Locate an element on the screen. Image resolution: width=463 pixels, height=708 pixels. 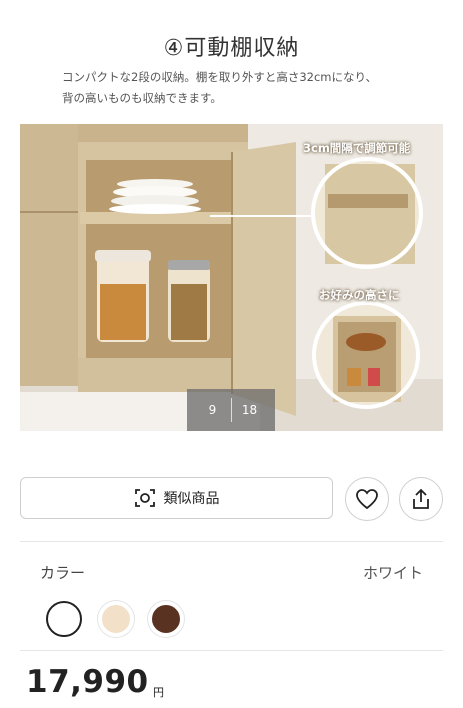
favorite-button is located at coordinates (367, 499).